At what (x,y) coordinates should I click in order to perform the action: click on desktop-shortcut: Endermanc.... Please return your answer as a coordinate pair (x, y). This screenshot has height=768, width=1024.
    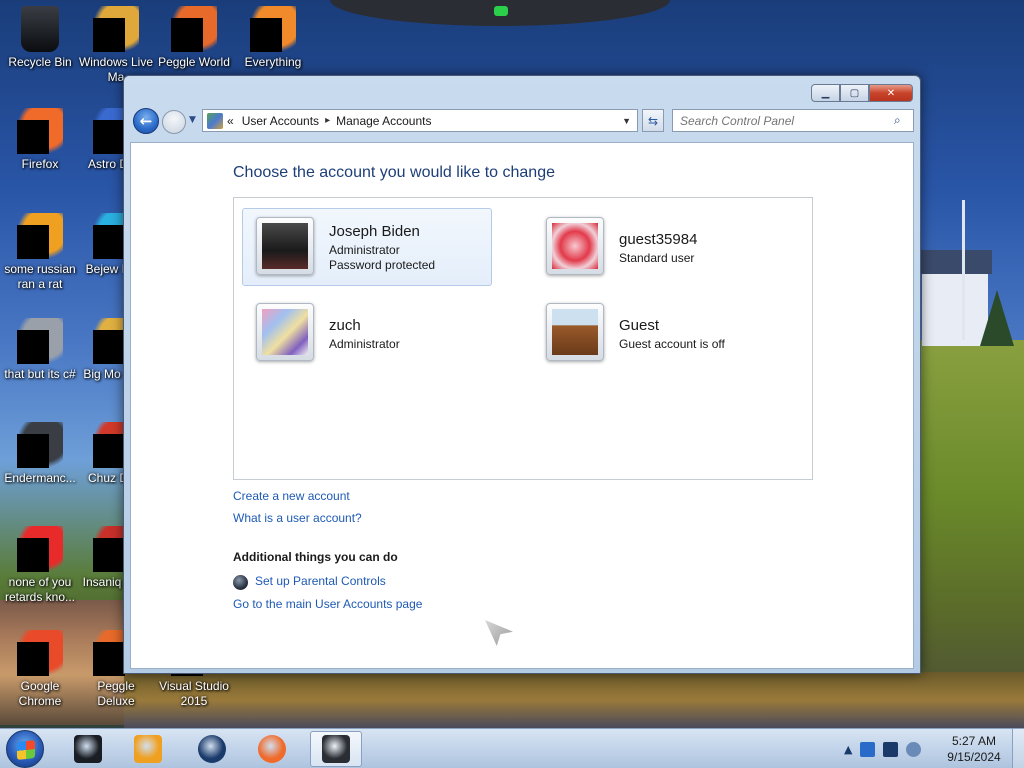
    Looking at the image, I should click on (40, 454).